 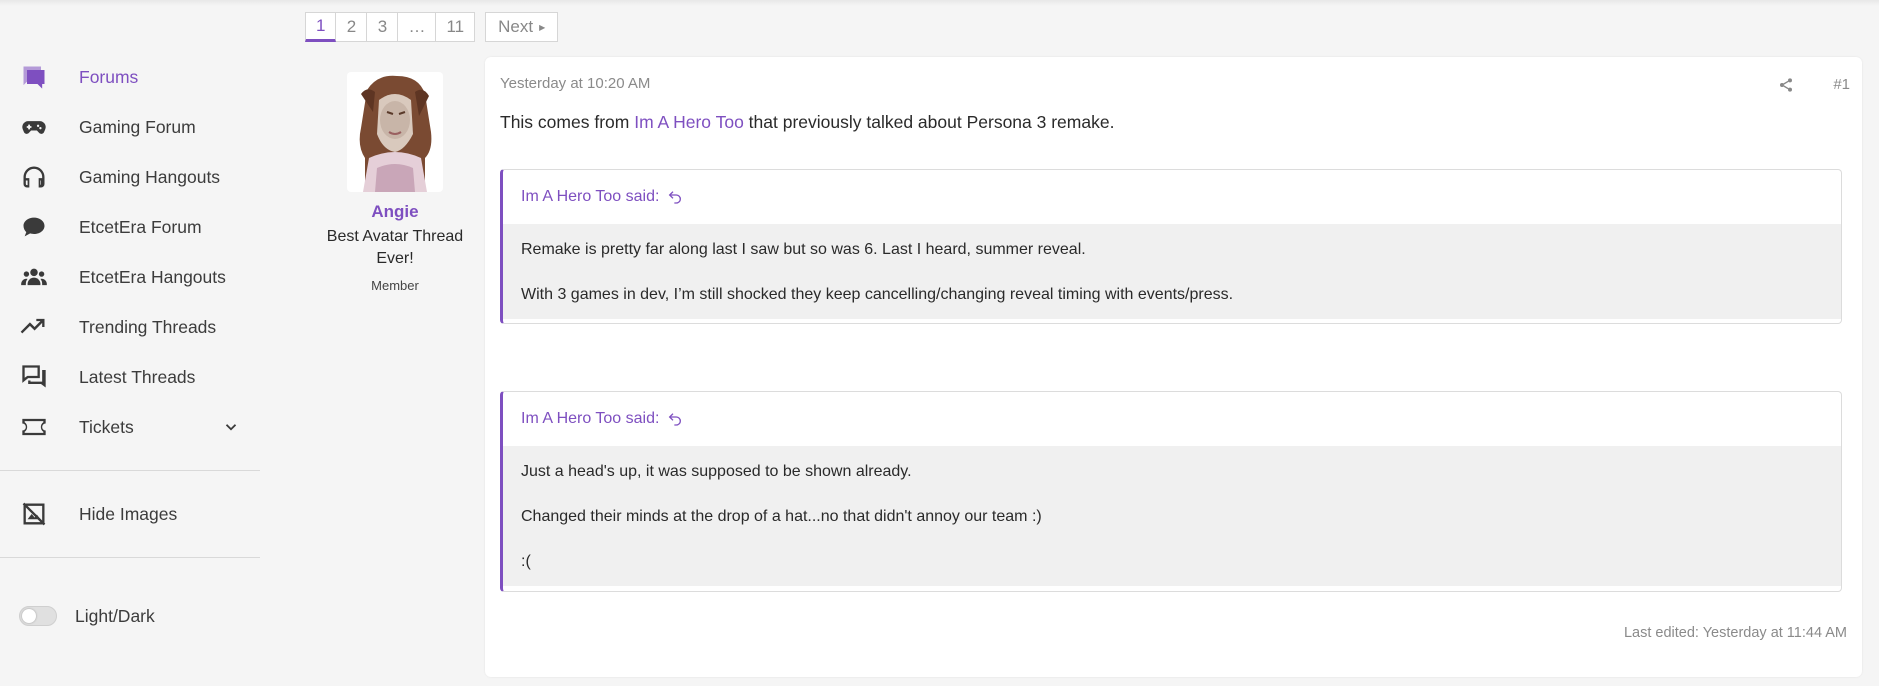 I want to click on username: Angie, so click(x=395, y=212).